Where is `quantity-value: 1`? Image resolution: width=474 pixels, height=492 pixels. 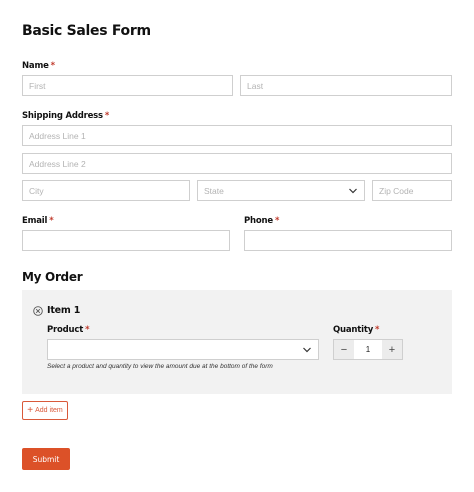 quantity-value: 1 is located at coordinates (368, 349).